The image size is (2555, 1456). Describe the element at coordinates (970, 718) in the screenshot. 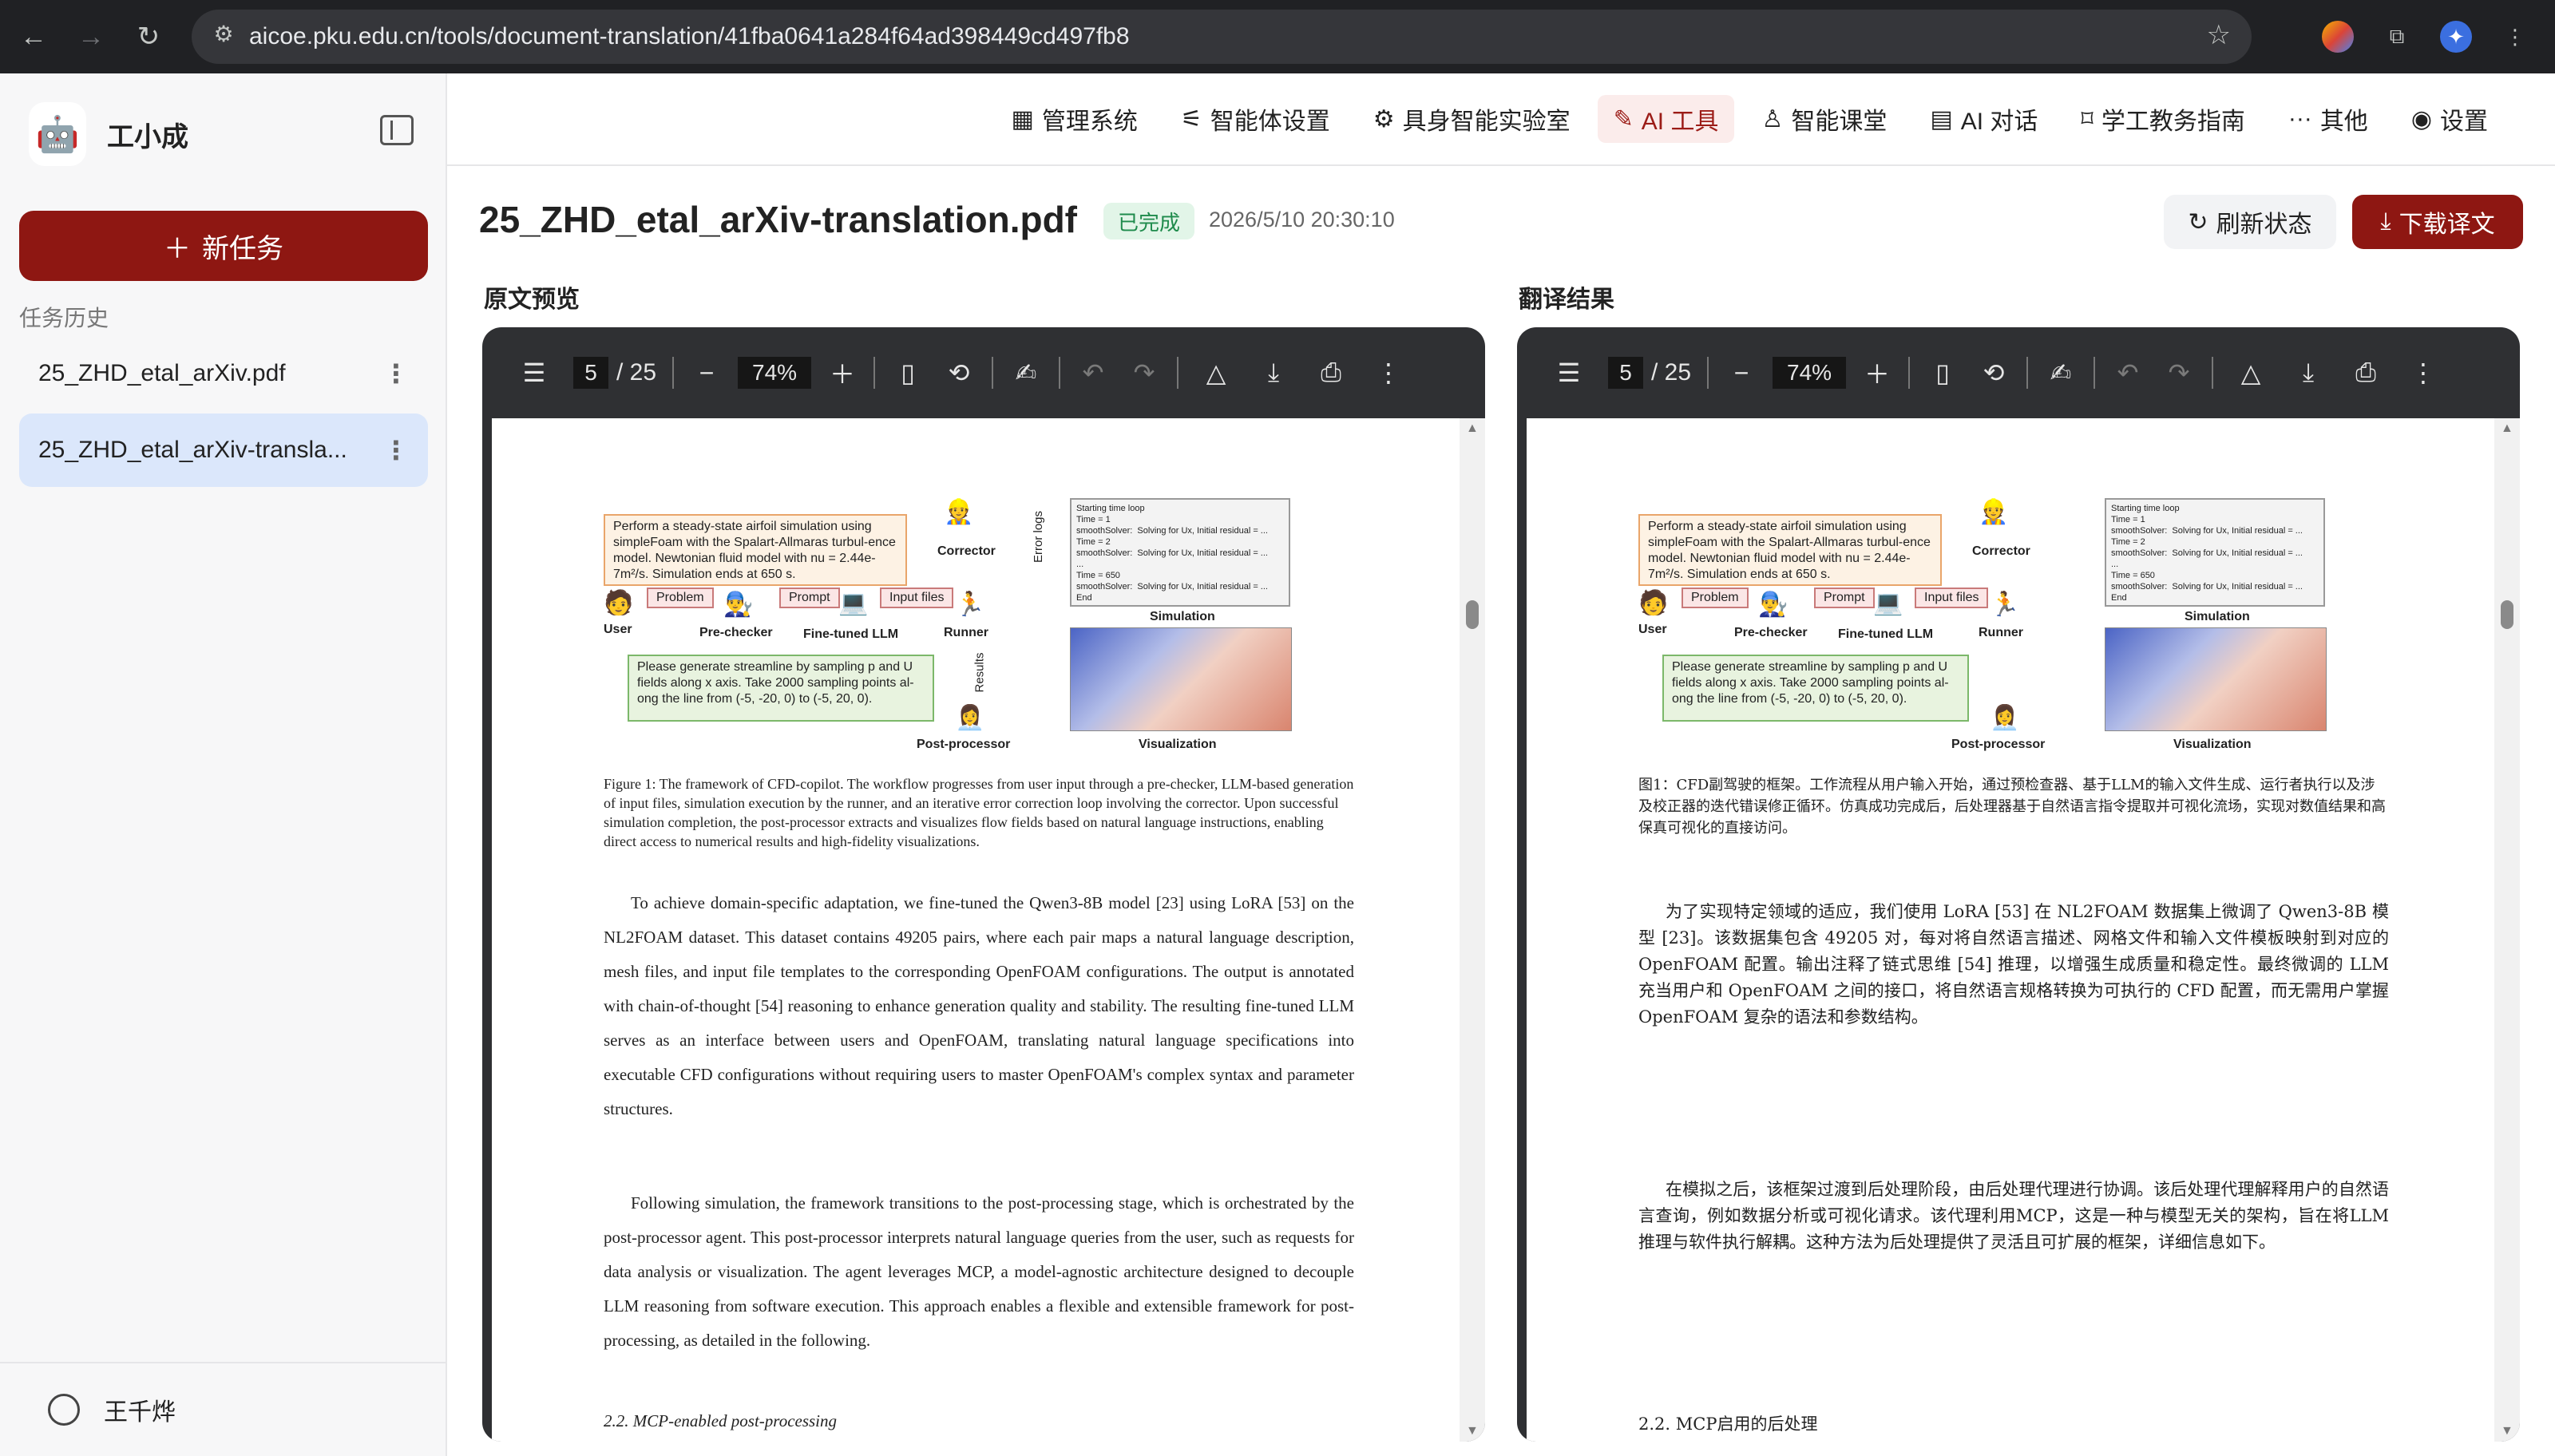

I see `postprocessor-person-icon: 👩‍💼` at that location.